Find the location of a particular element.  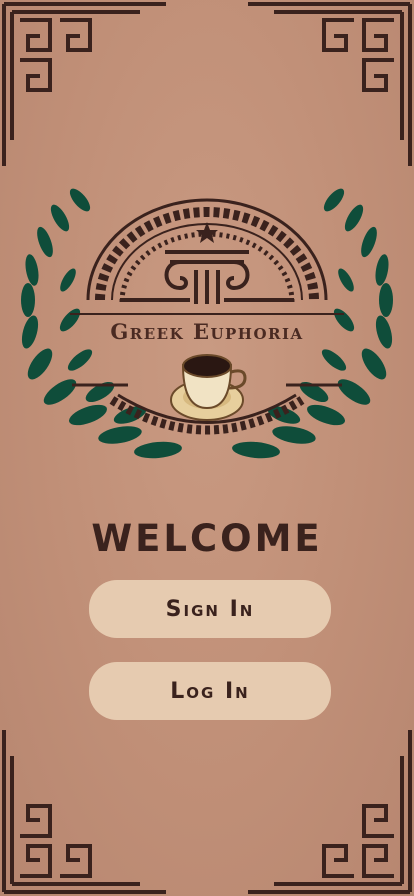

welcome-heading: WELCOME is located at coordinates (207, 538).